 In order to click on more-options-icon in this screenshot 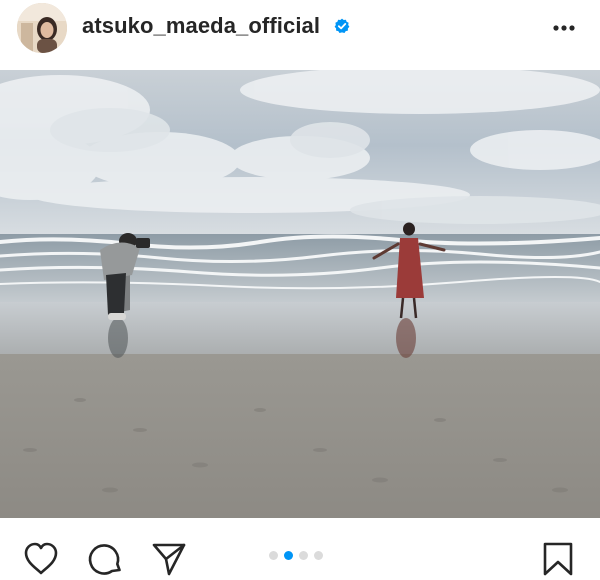, I will do `click(564, 28)`.